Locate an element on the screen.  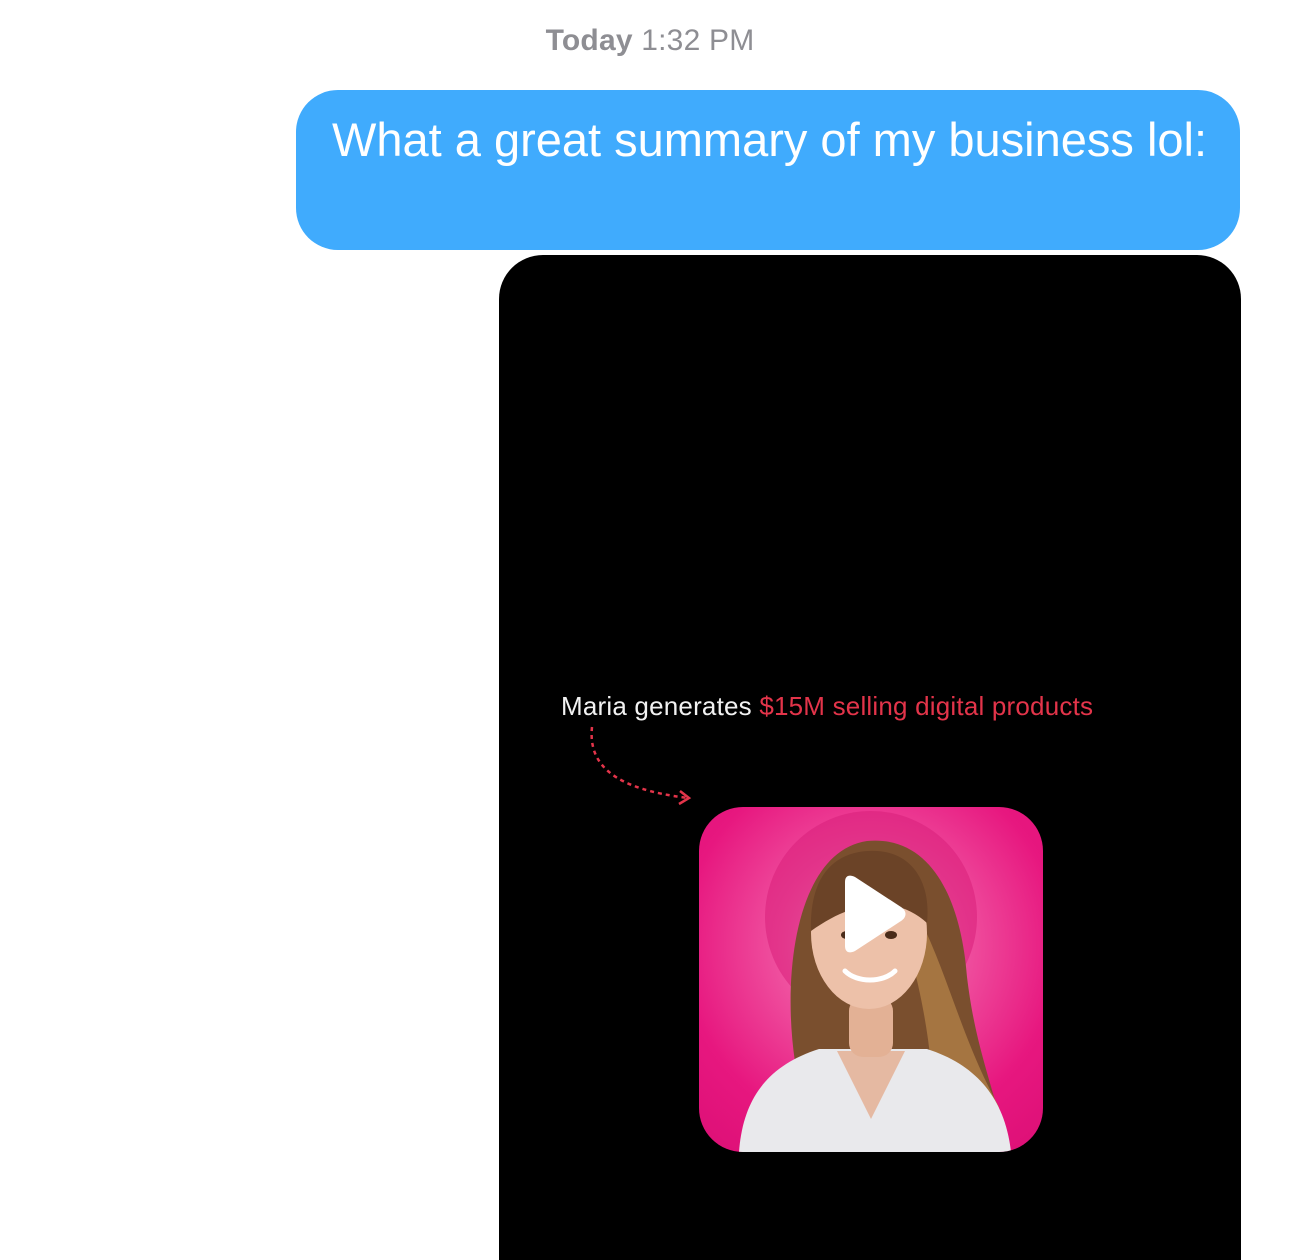
outgoing-message-bubble: What a great summary of my business lol: is located at coordinates (768, 170).